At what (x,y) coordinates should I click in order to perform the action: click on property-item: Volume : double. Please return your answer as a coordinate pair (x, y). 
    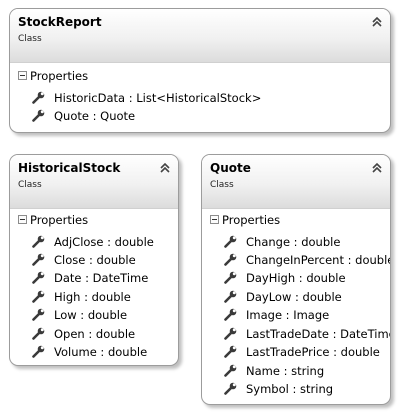
    Looking at the image, I should click on (89, 352).